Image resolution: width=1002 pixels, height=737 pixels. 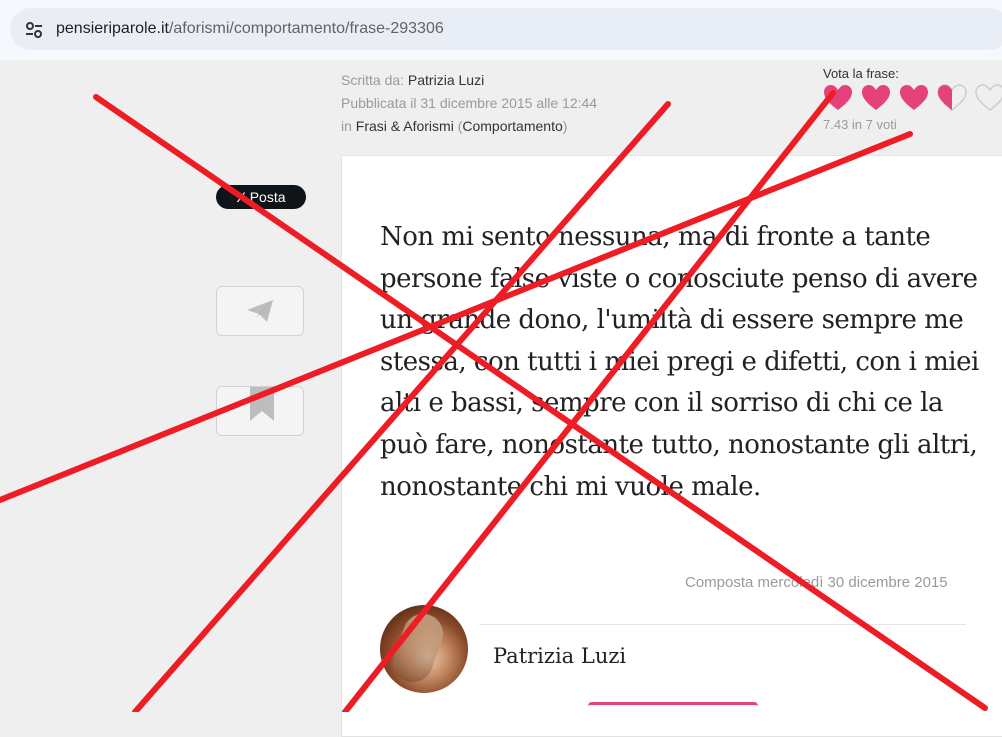 I want to click on paper-plane-icon, so click(x=260, y=311).